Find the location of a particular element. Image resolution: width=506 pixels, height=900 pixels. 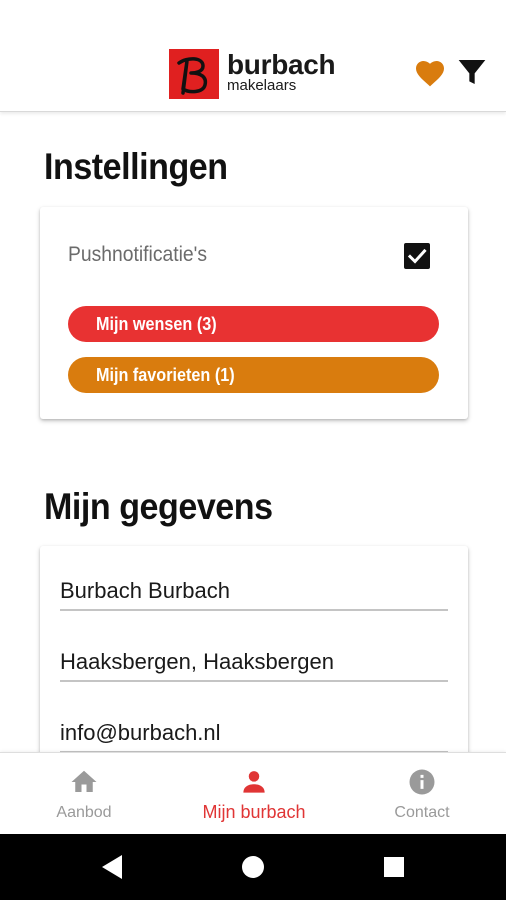

name-value: Burbach Burbach is located at coordinates (145, 590).